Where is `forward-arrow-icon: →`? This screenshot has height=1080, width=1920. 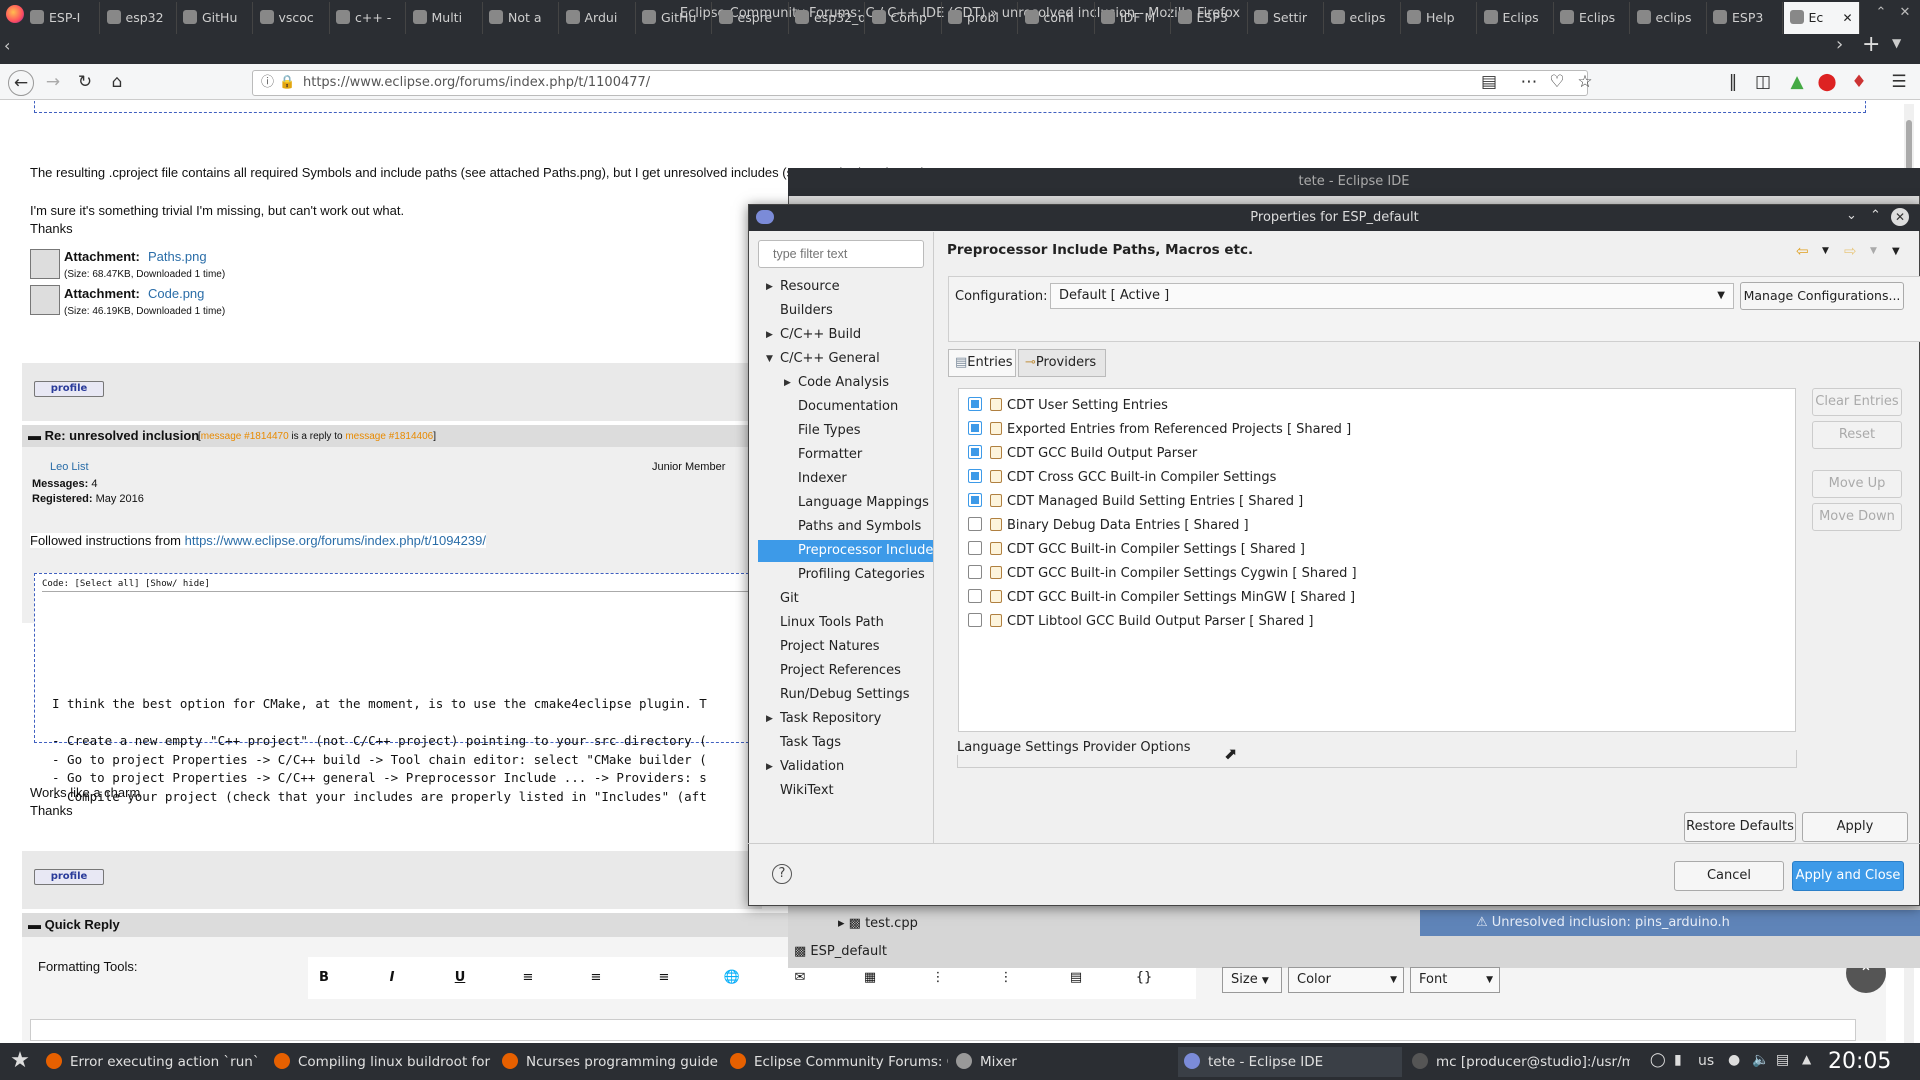
forward-arrow-icon: → is located at coordinates (53, 82).